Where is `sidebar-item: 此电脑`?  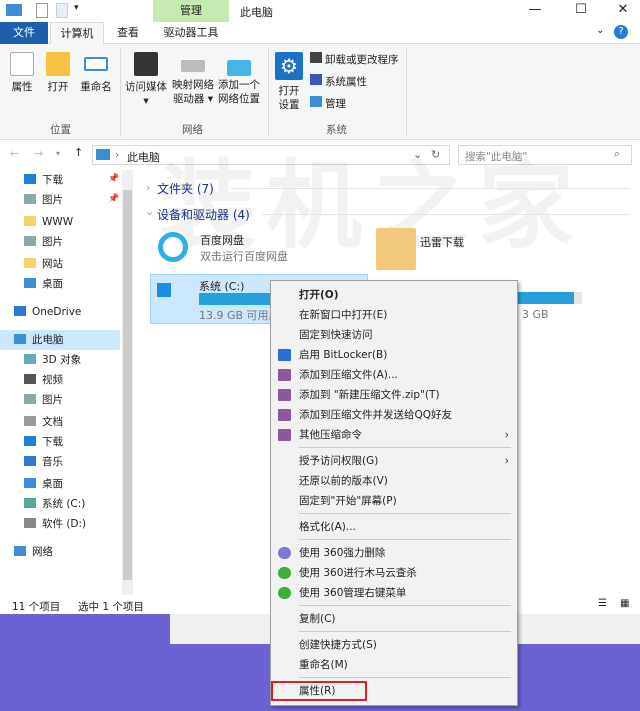 sidebar-item: 此电脑 is located at coordinates (60, 340).